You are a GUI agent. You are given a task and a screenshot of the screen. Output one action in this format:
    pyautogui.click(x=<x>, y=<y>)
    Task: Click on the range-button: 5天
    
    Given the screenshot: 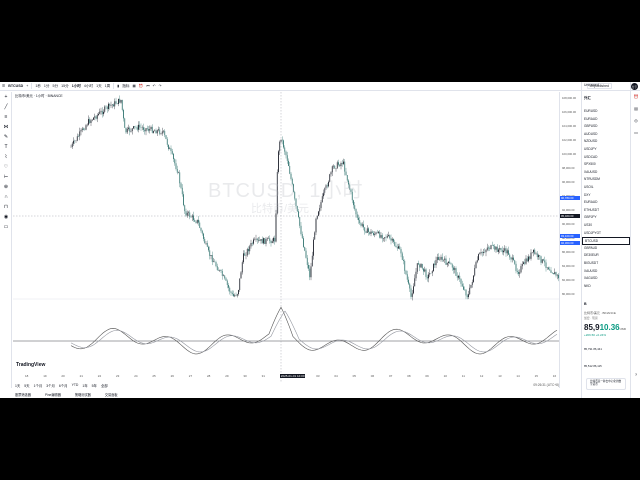 What is the action you would take?
    pyautogui.click(x=26, y=385)
    